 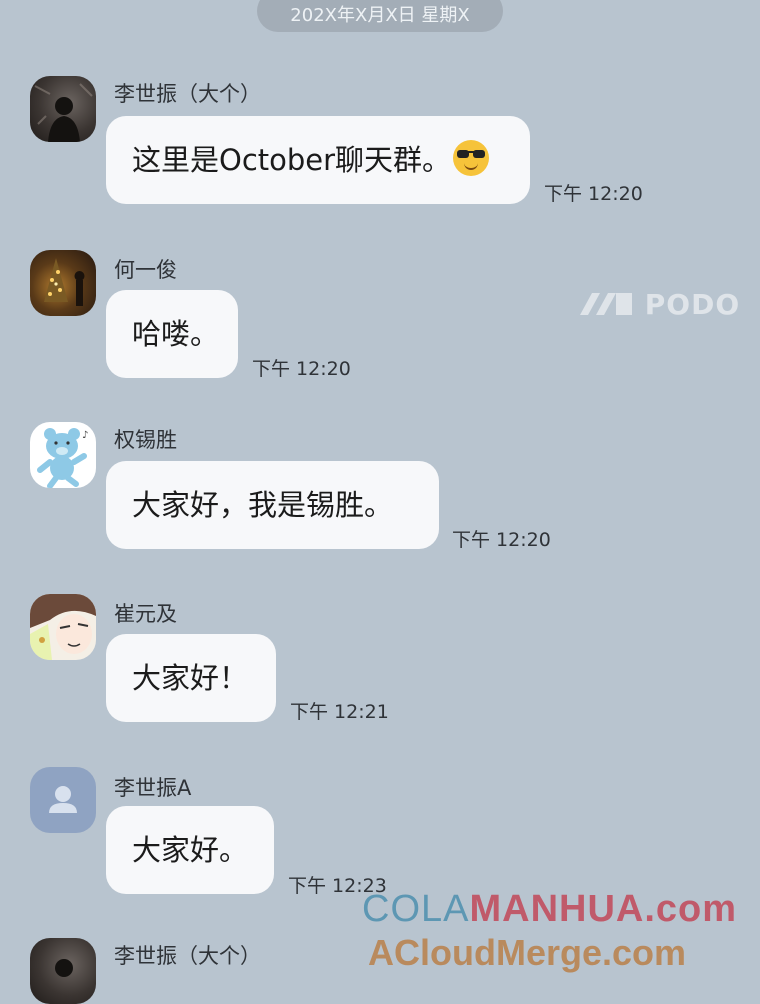 I want to click on date-divider: 202X年X月X日 星期X, so click(x=380, y=16).